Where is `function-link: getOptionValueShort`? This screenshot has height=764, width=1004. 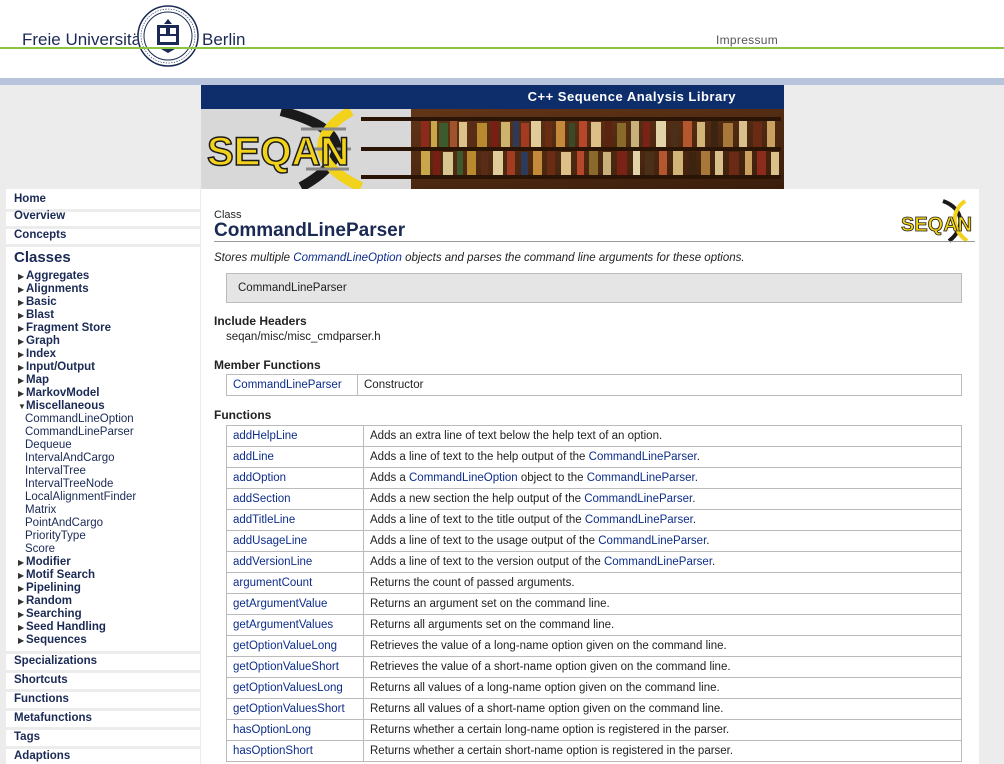 function-link: getOptionValueShort is located at coordinates (286, 667).